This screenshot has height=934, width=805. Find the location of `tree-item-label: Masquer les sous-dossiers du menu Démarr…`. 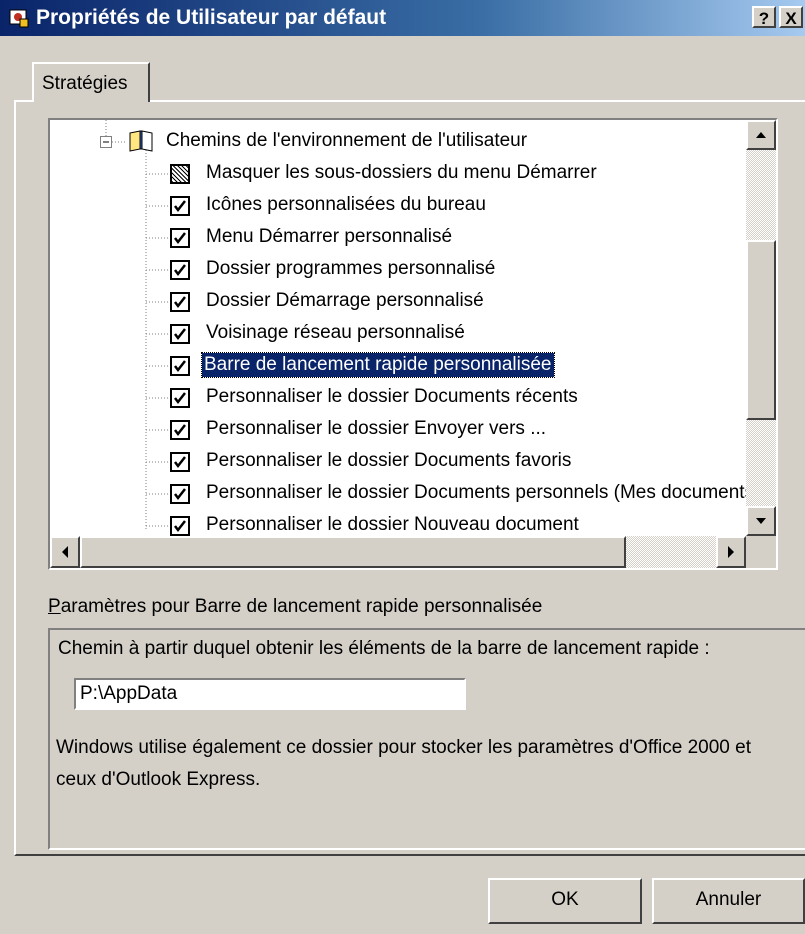

tree-item-label: Masquer les sous-dossiers du menu Démarr… is located at coordinates (401, 172).